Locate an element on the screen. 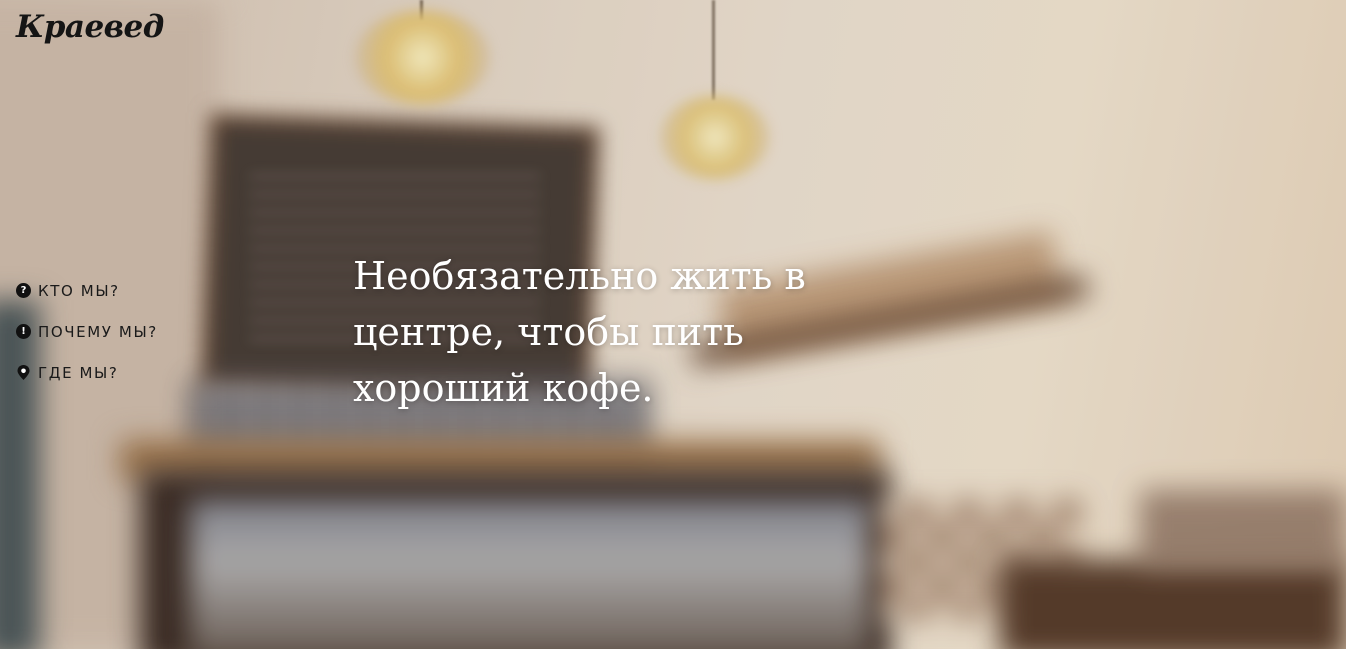 The image size is (1346, 649). nav-item-why-us: ! ПОЧЕМУ МЫ? is located at coordinates (87, 331).